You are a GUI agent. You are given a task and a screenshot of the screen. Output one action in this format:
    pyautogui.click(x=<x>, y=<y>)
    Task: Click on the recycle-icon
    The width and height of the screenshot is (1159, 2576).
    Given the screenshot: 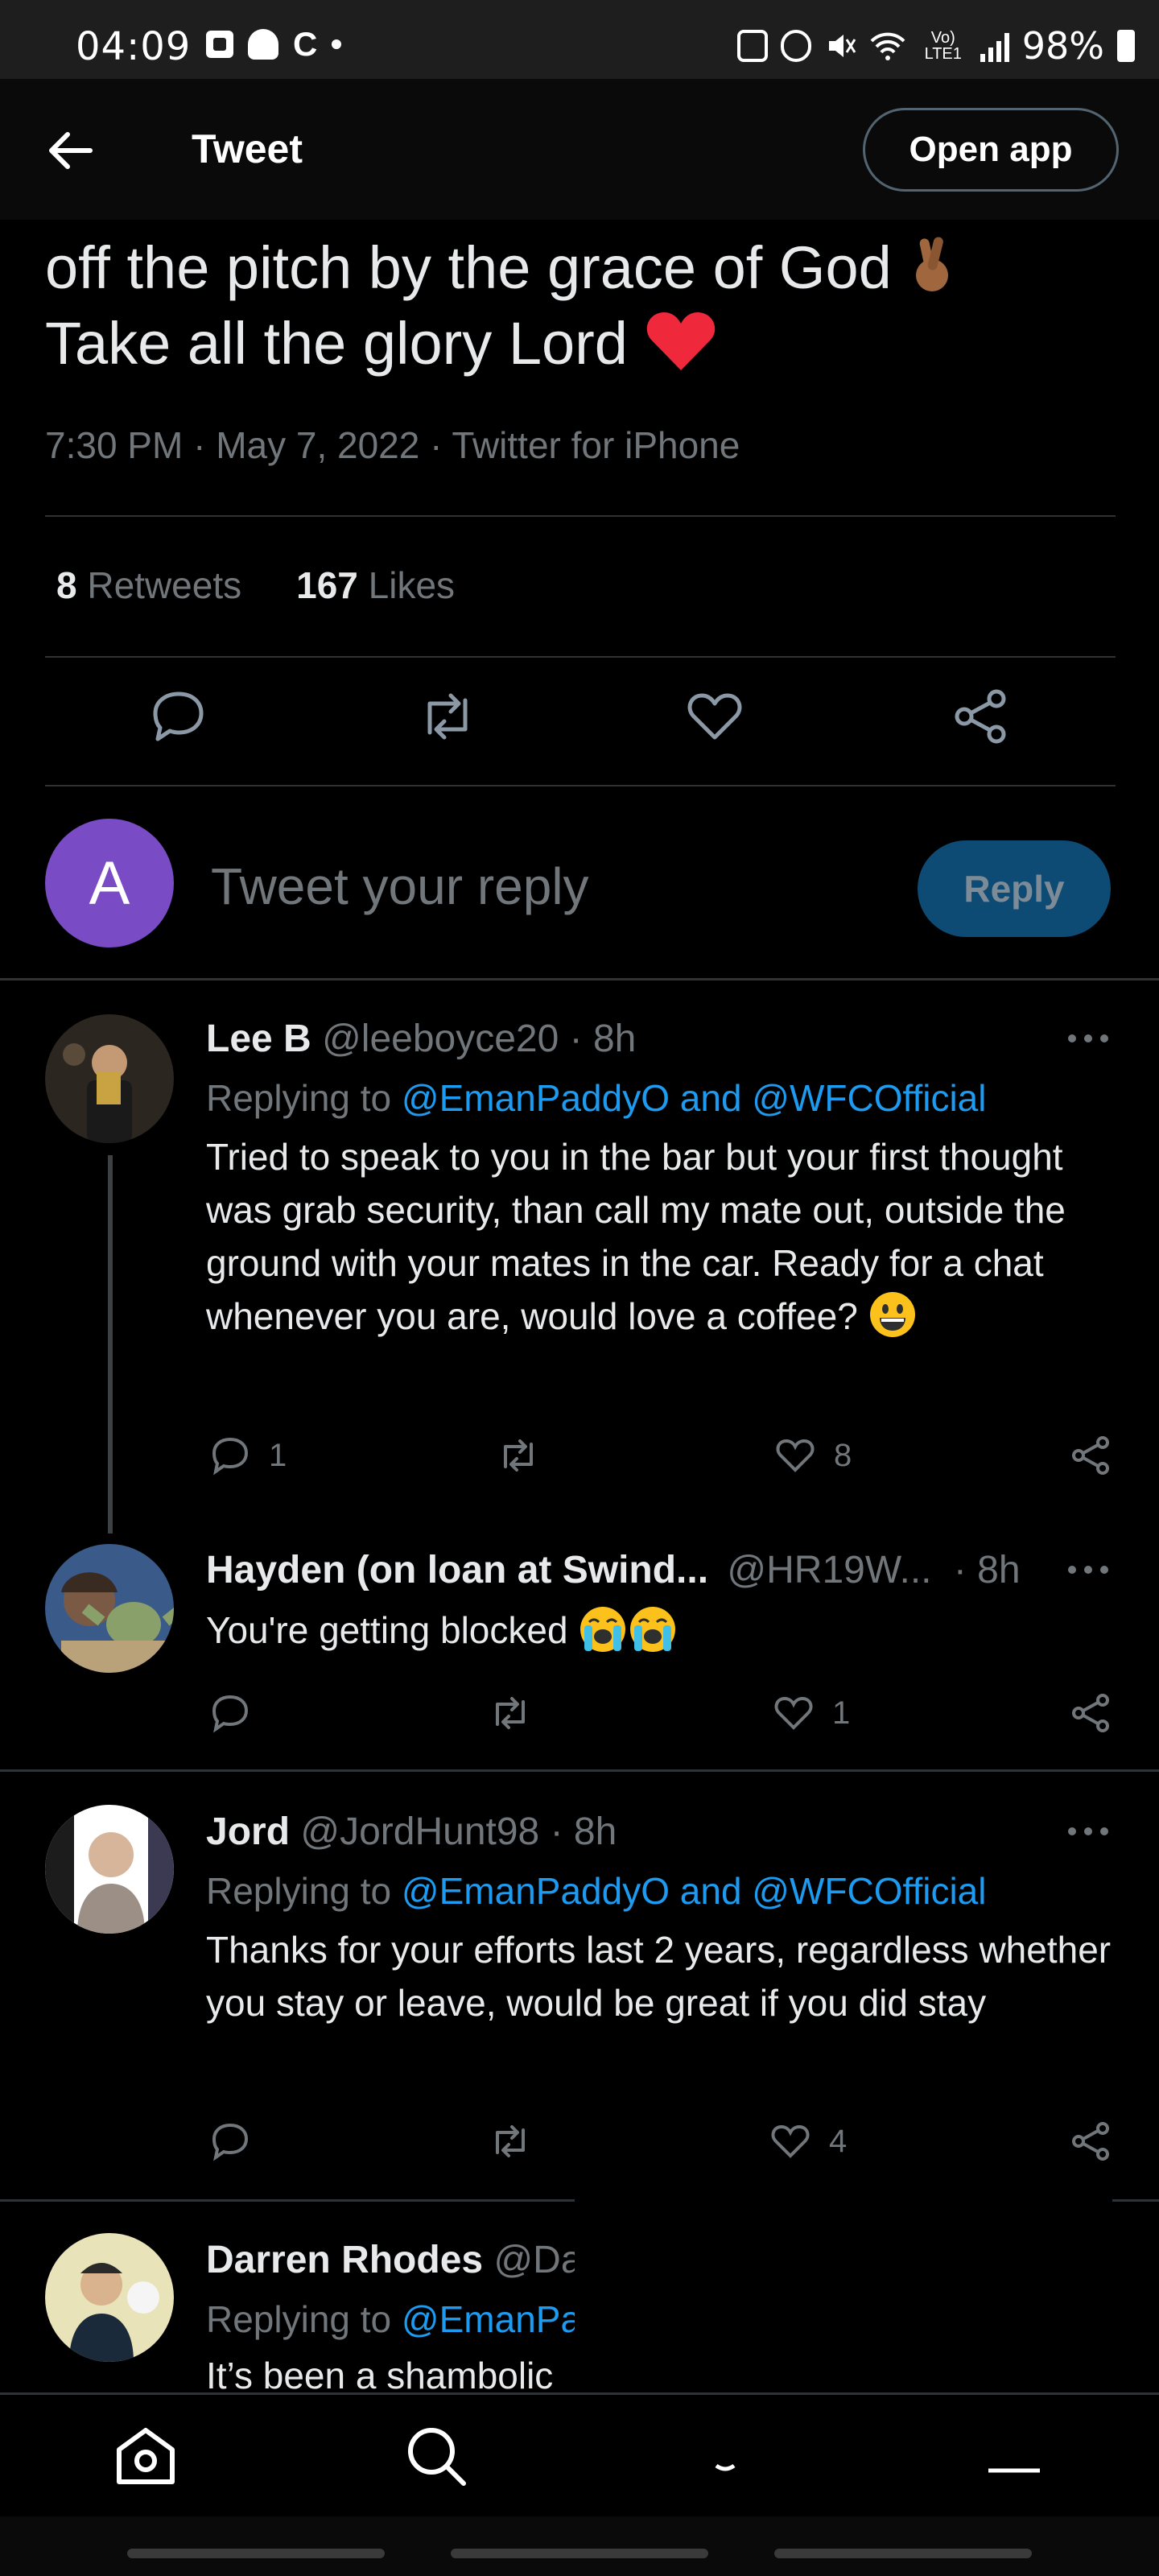 What is the action you would take?
    pyautogui.click(x=752, y=46)
    